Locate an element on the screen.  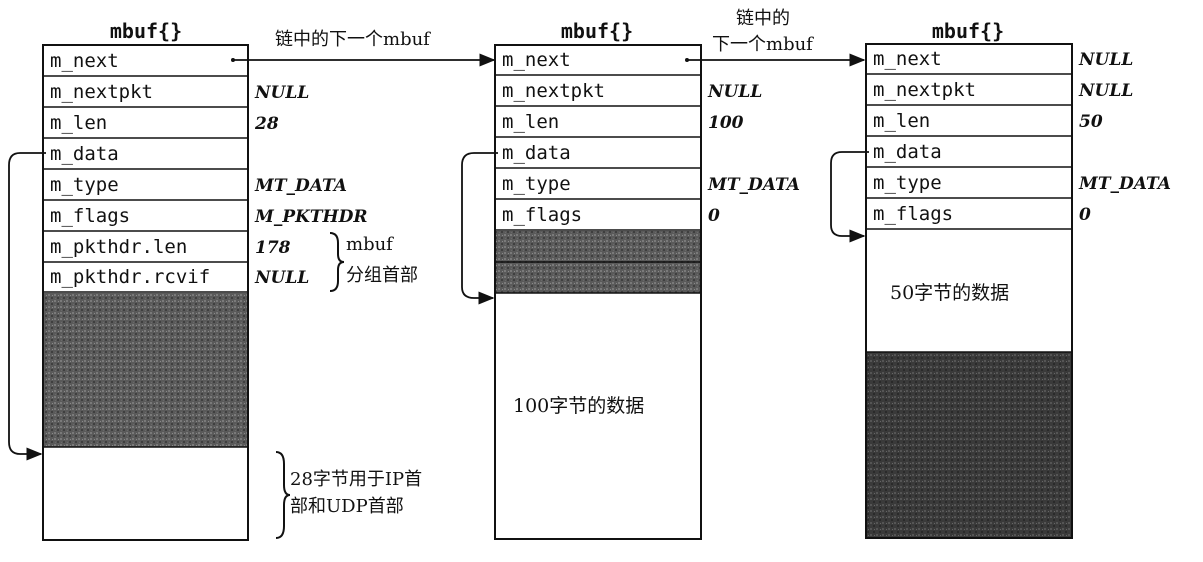
mbuf-3-unused-area is located at coordinates (969, 444).